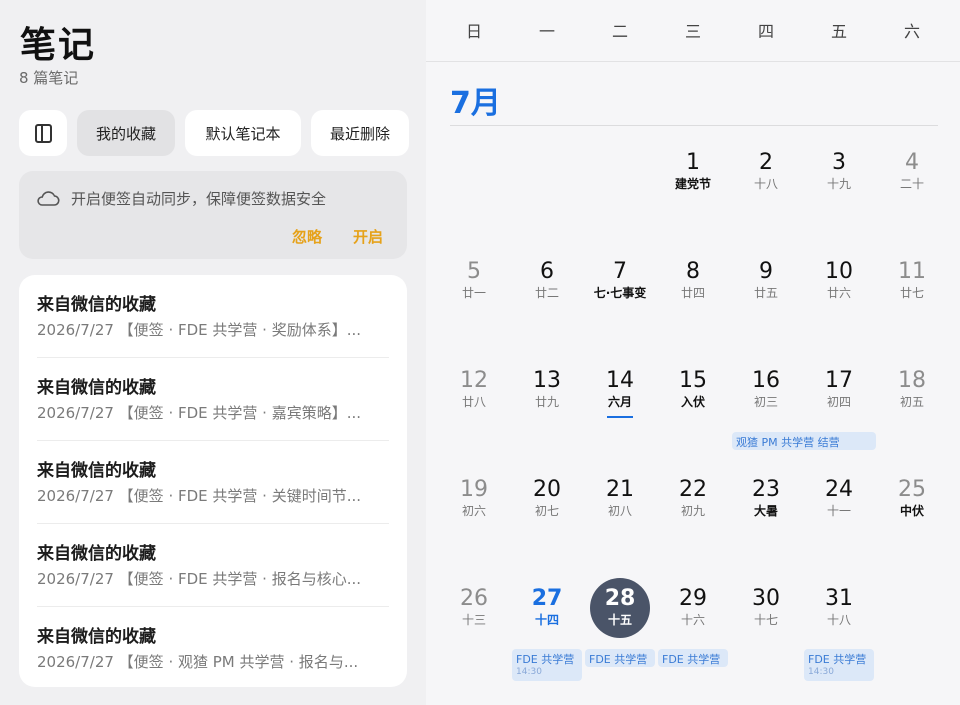 This screenshot has width=960, height=705. What do you see at coordinates (693, 180) in the screenshot?
I see `calendar-day: 1 建党节` at bounding box center [693, 180].